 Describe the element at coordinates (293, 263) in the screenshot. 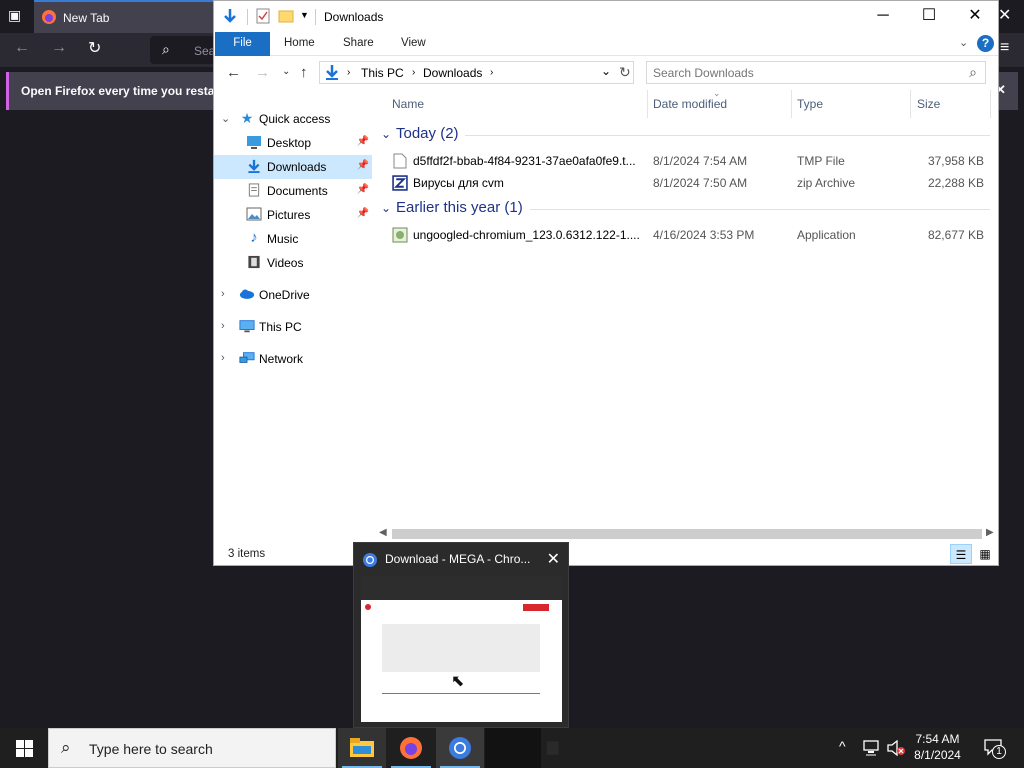

I see `nav-item-videos: Videos` at that location.